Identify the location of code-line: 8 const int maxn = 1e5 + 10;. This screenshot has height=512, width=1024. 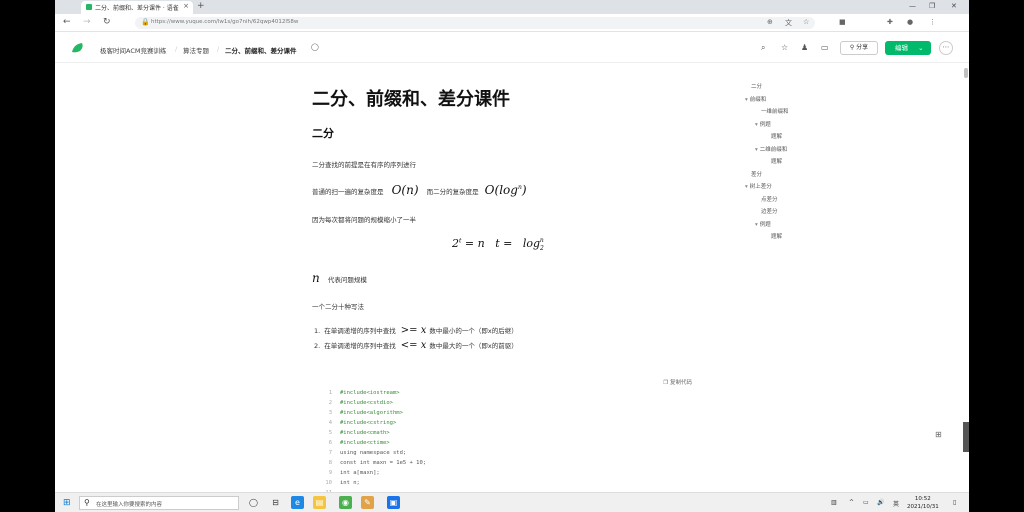
(369, 465).